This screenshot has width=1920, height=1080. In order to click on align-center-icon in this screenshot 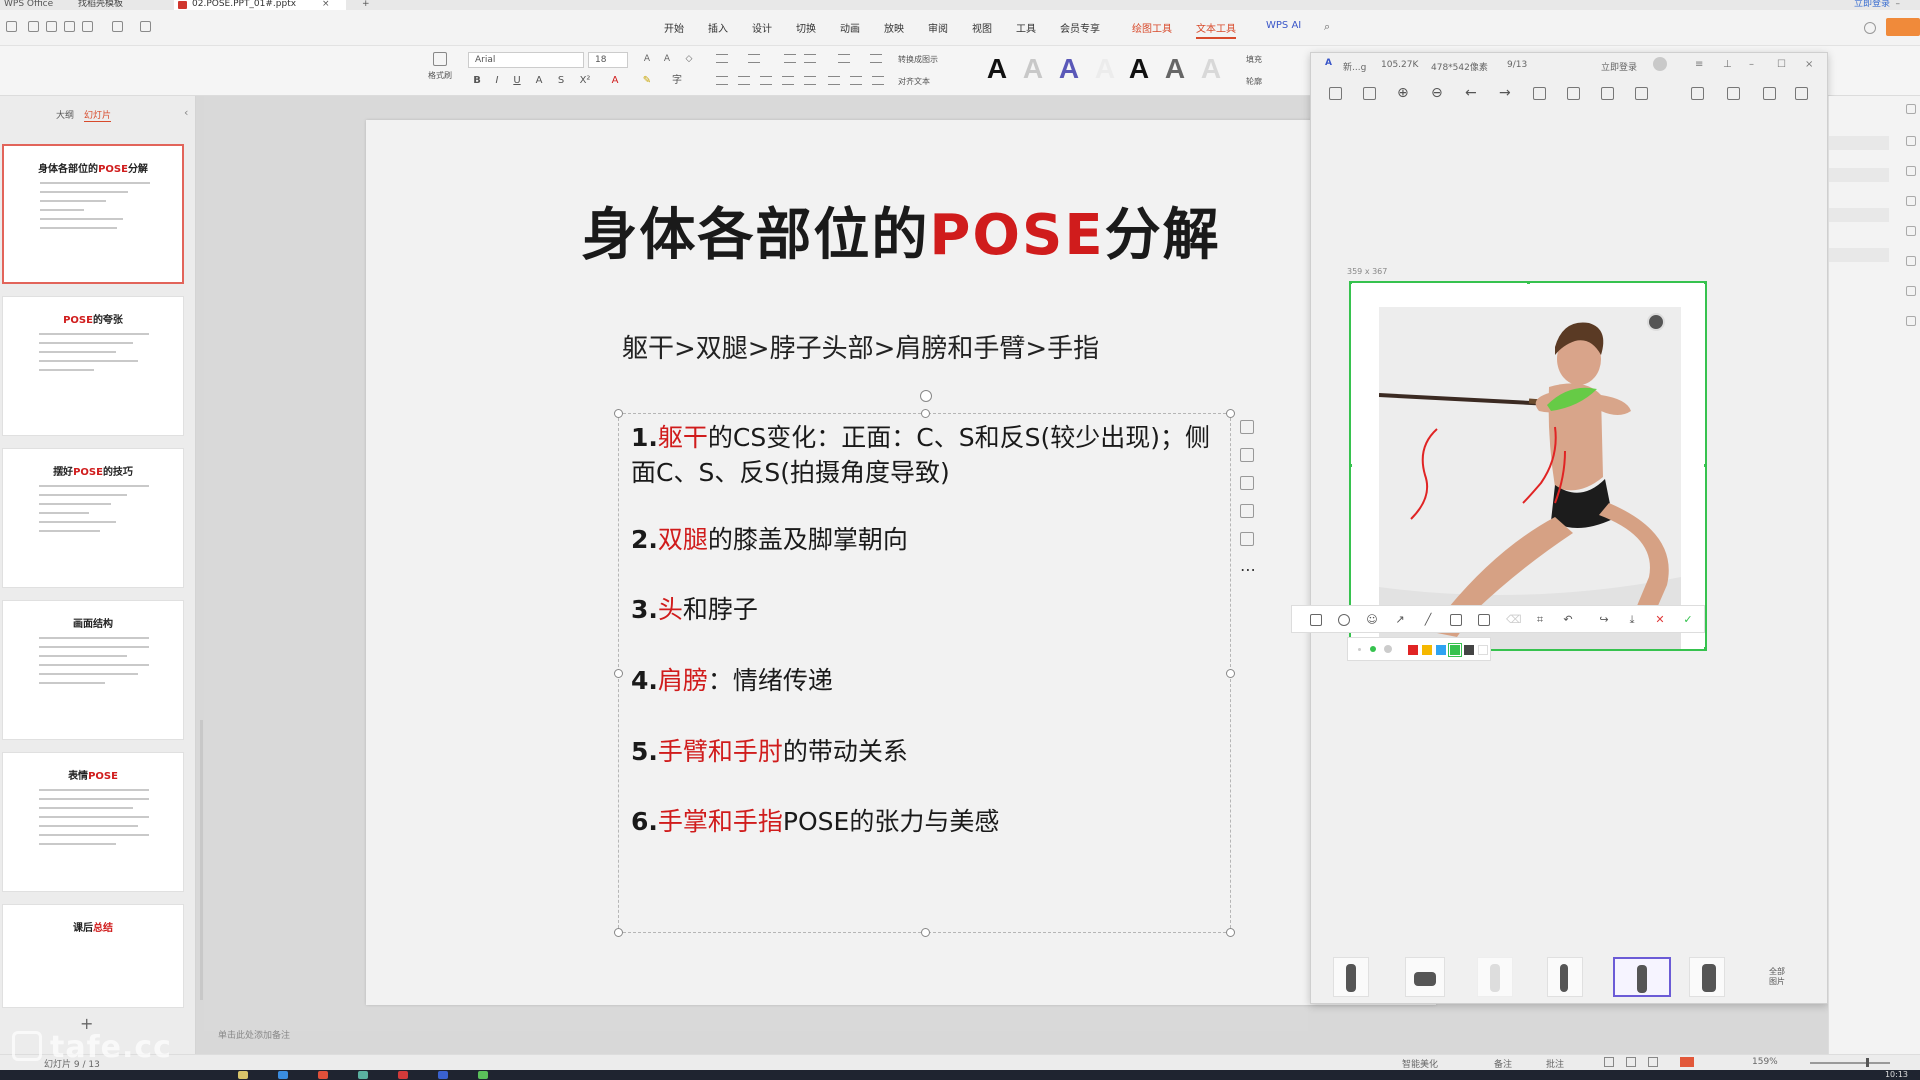, I will do `click(744, 80)`.